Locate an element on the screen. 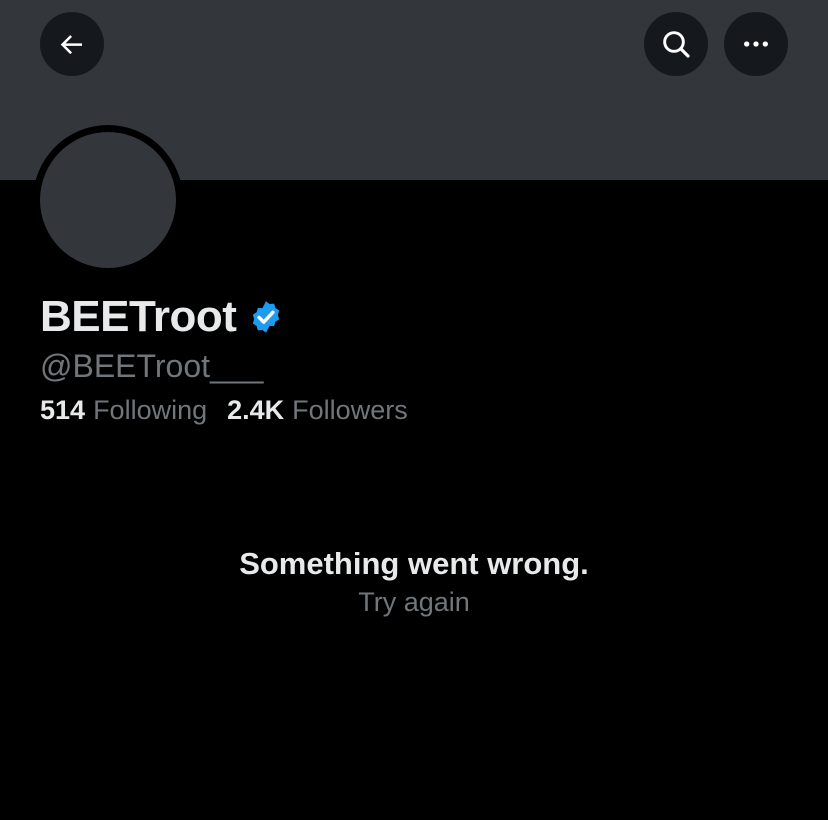 This screenshot has width=828, height=820. follow-stats: 514 Following 2.4K Followers is located at coordinates (234, 410).